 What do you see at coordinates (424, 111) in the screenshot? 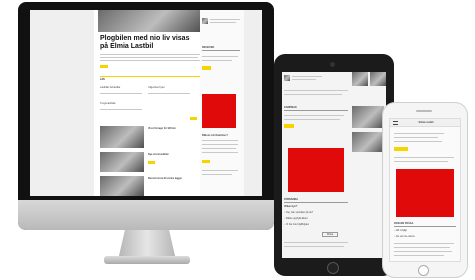
I see `phone-speaker` at bounding box center [424, 111].